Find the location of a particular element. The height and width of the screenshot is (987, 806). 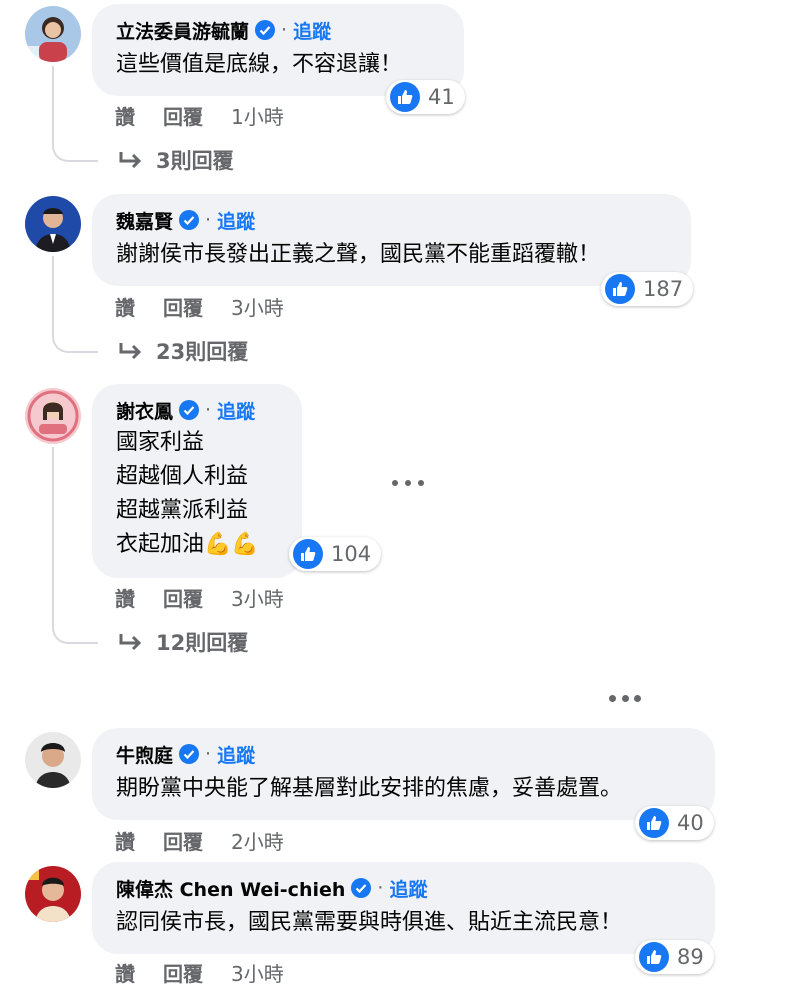

reaction-count: 89 is located at coordinates (674, 957).